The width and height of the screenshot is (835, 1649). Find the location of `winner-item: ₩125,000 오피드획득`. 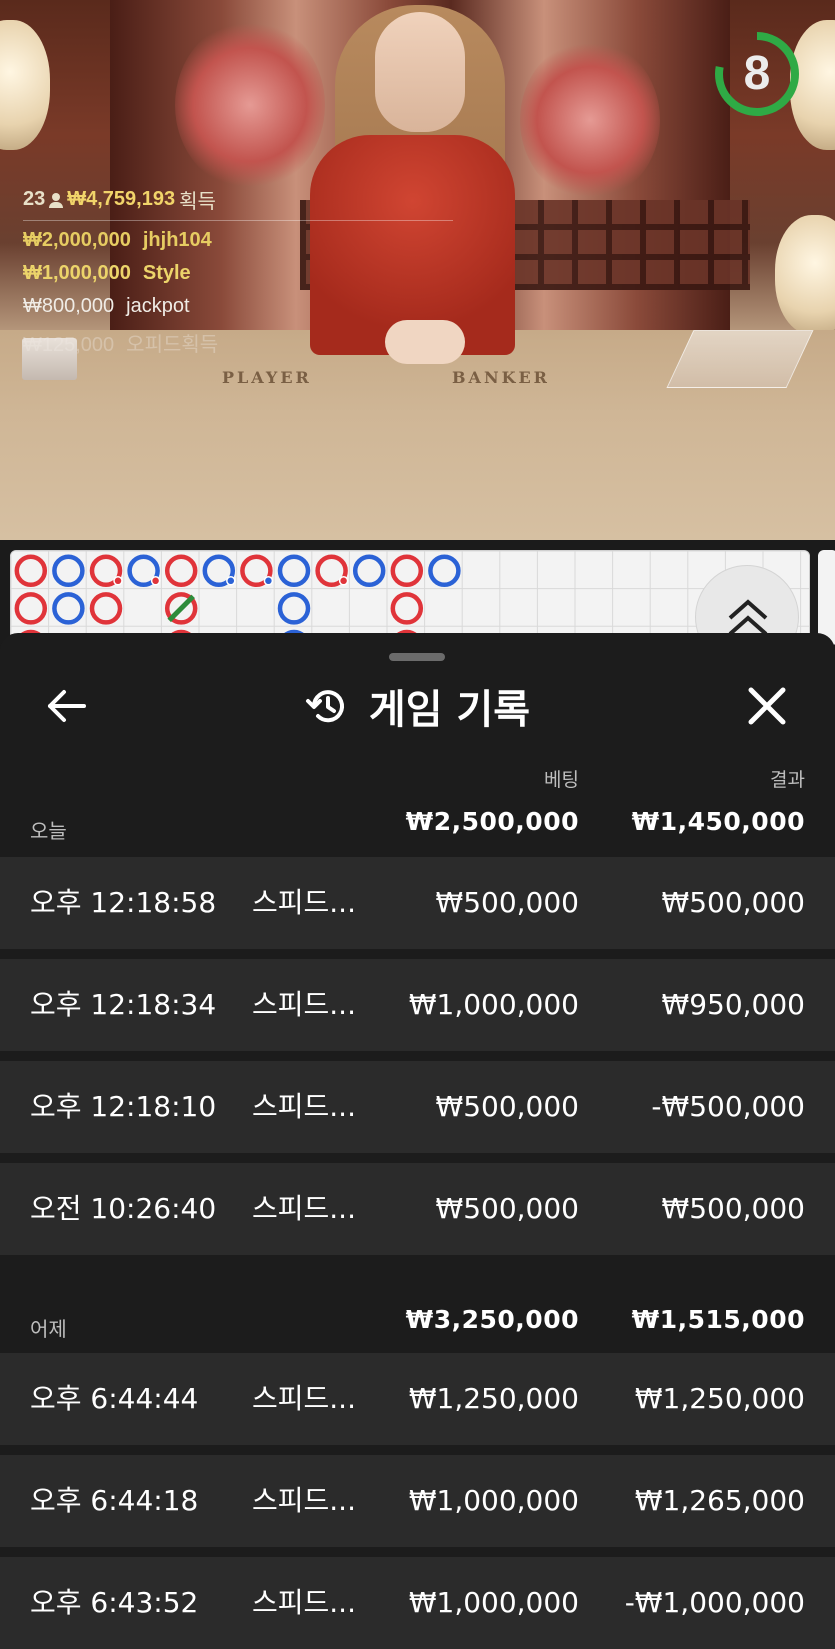

winner-item: ₩125,000 오피드획득 is located at coordinates (121, 345).